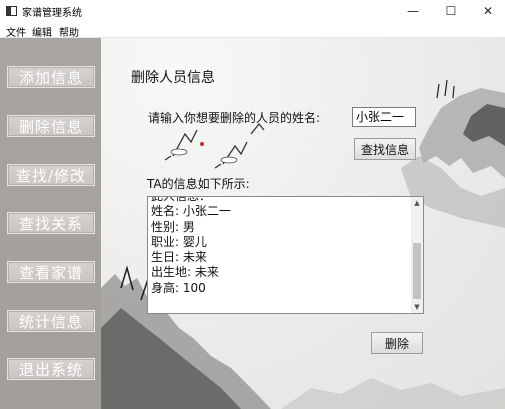  What do you see at coordinates (51, 77) in the screenshot?
I see `sidebar-item-add-info: 添加信息` at bounding box center [51, 77].